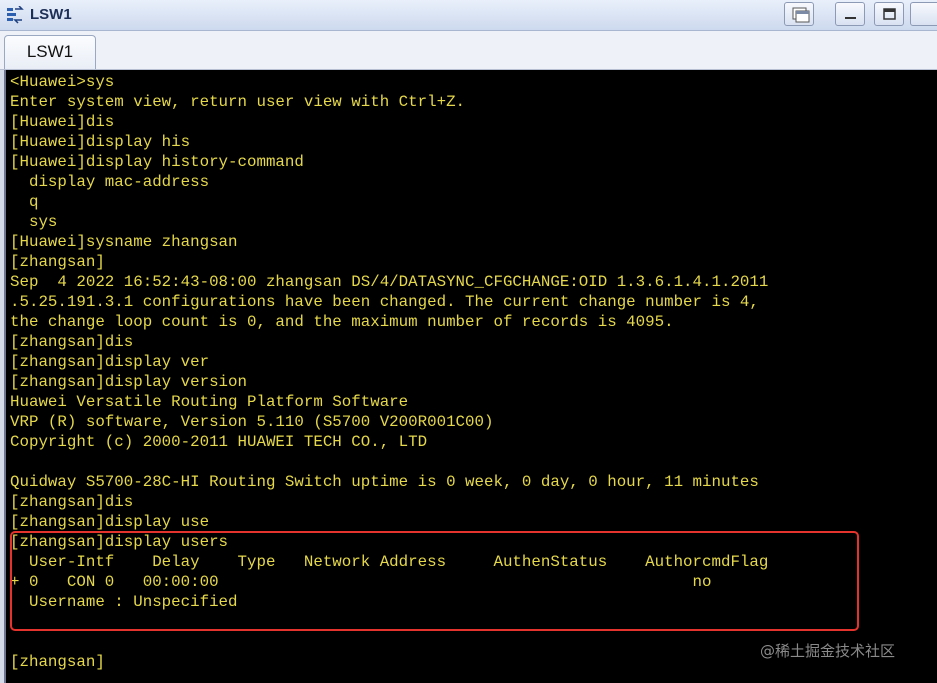  I want to click on terminal-line: [Huawei]display history-command, so click(157, 162).